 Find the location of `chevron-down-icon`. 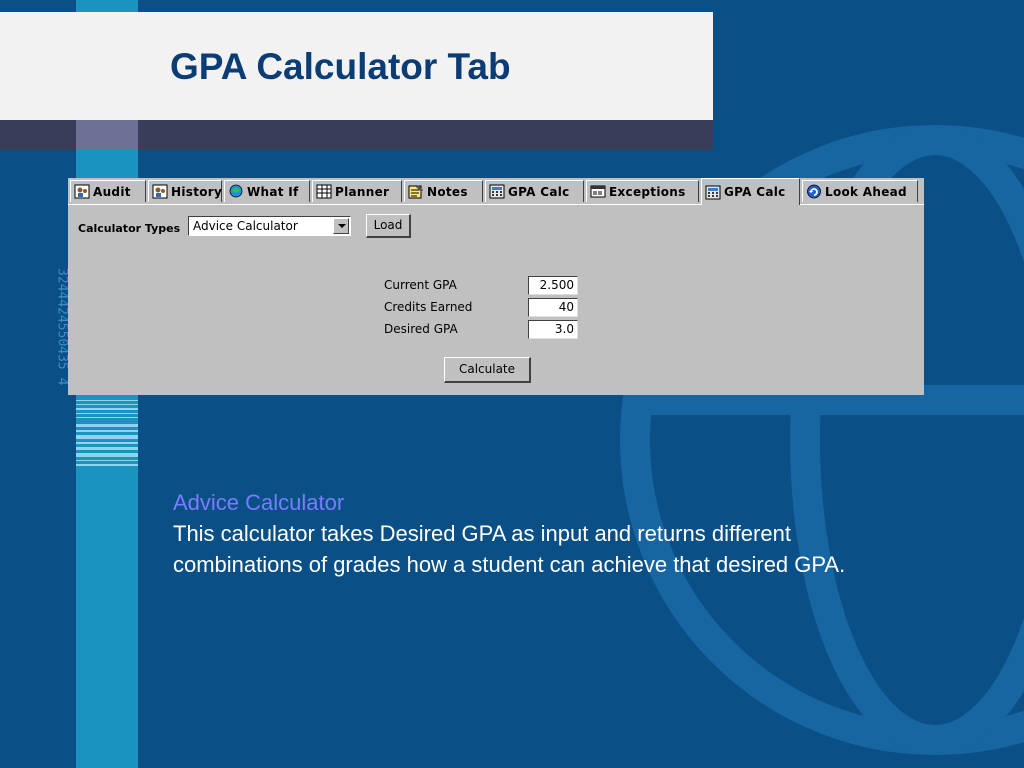

chevron-down-icon is located at coordinates (341, 226).